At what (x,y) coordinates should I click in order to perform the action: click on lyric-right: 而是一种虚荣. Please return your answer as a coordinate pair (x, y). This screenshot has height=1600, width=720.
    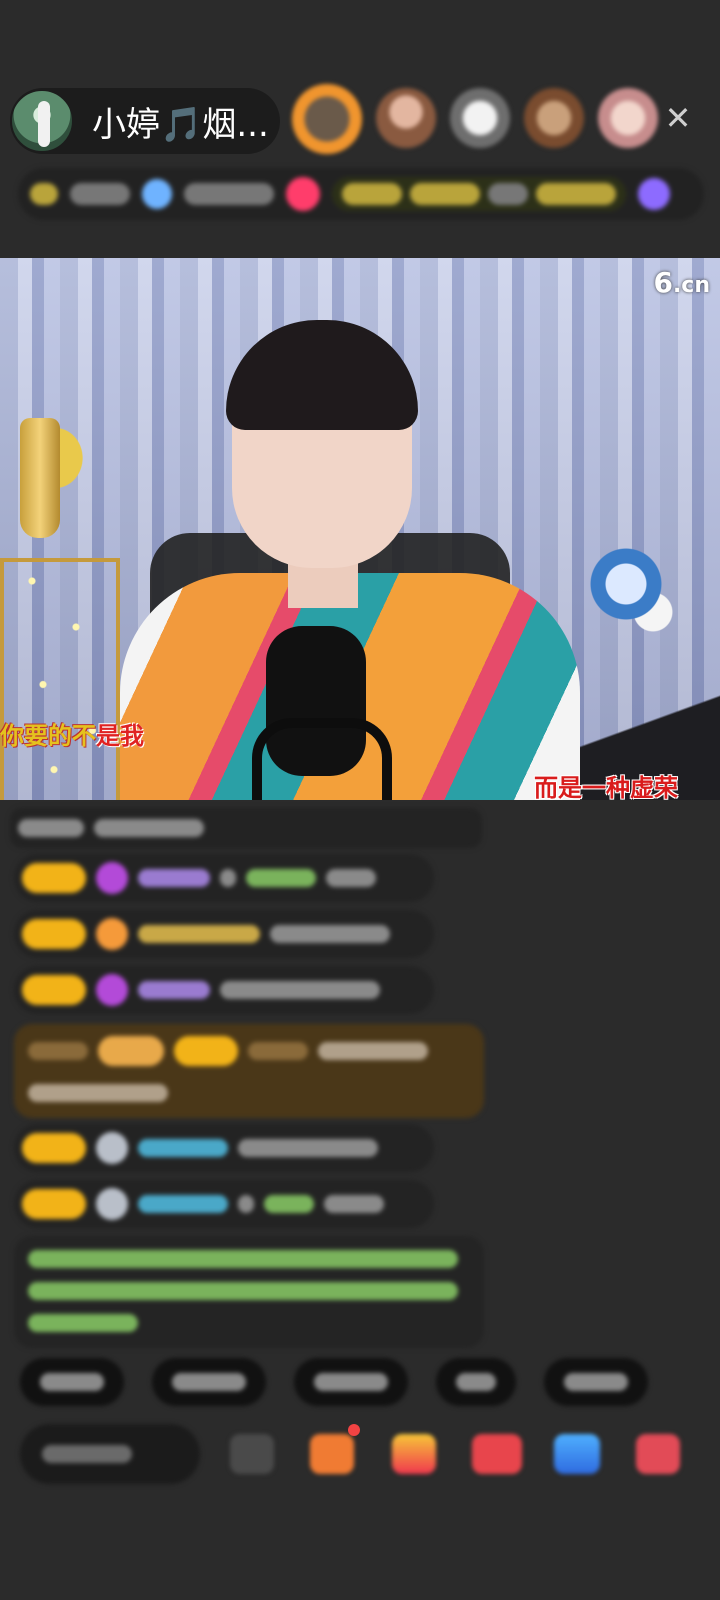
    Looking at the image, I should click on (606, 787).